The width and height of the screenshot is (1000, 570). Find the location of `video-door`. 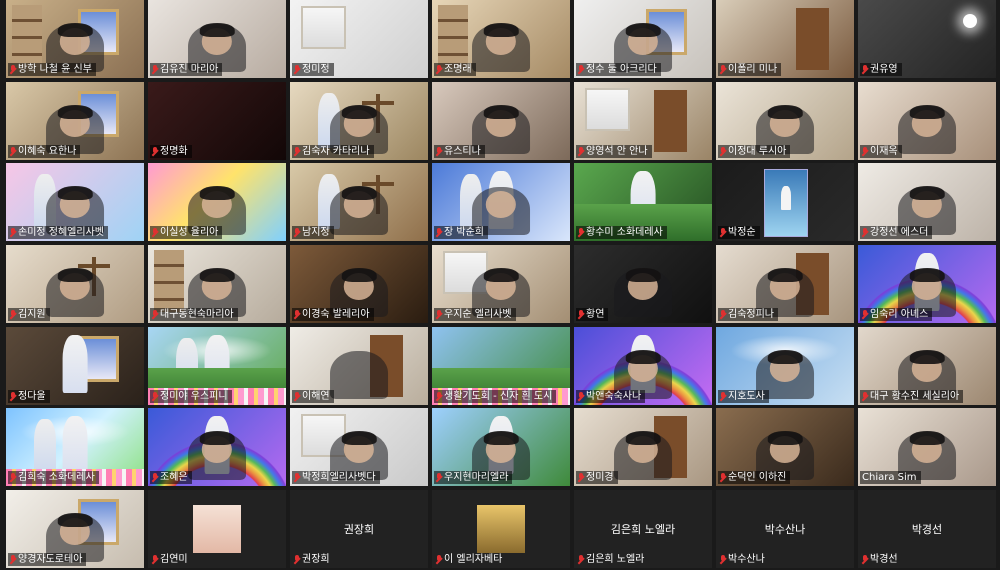

video-door is located at coordinates (813, 39).